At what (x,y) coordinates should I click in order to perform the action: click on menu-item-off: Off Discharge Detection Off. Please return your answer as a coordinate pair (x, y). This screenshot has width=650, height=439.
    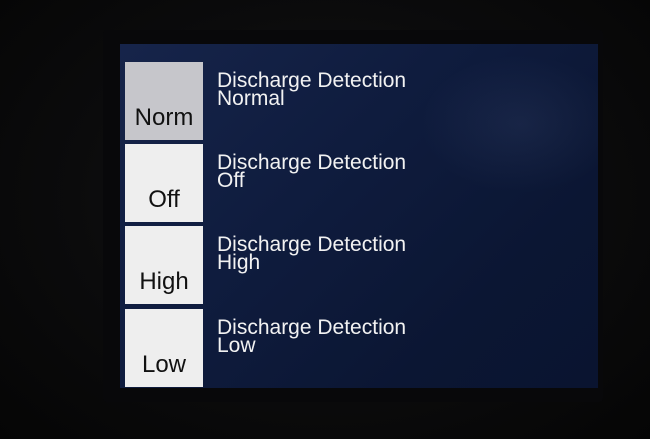
    Looking at the image, I should click on (360, 183).